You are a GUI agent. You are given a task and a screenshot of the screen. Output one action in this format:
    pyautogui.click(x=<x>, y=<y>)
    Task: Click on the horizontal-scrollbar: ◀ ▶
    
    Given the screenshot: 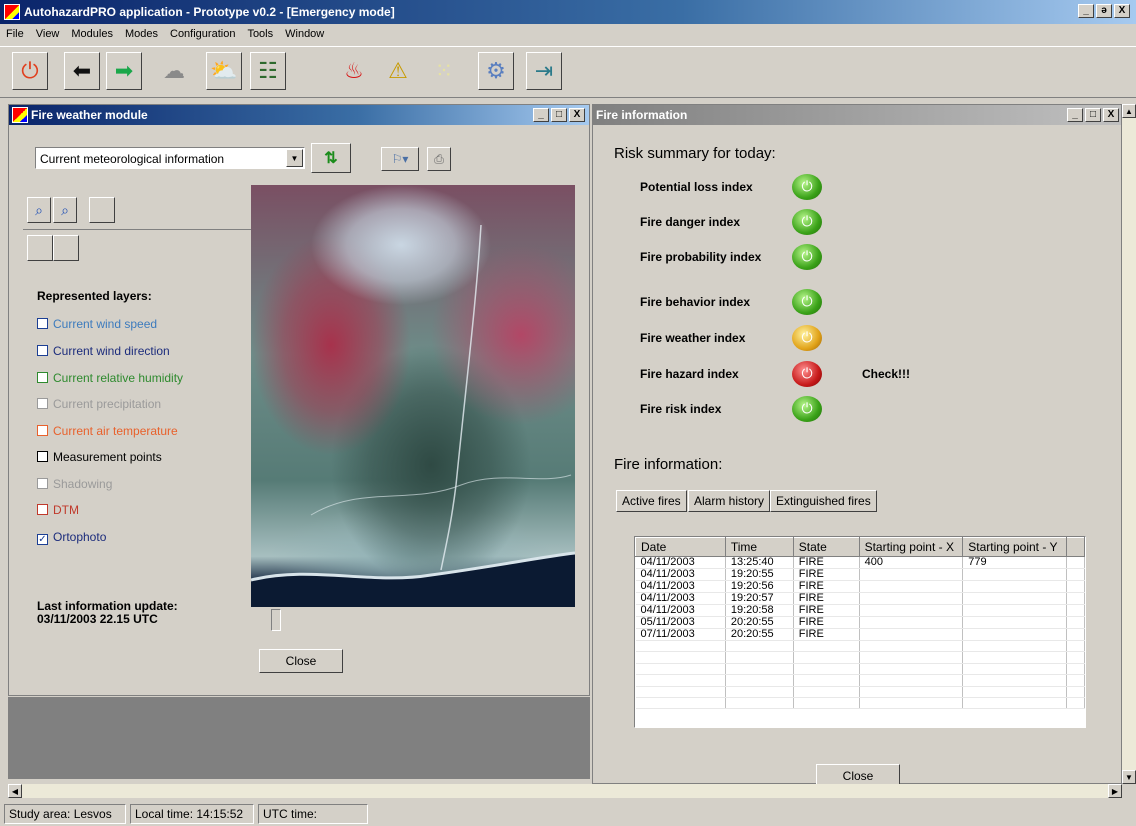 What is the action you would take?
    pyautogui.click(x=565, y=791)
    